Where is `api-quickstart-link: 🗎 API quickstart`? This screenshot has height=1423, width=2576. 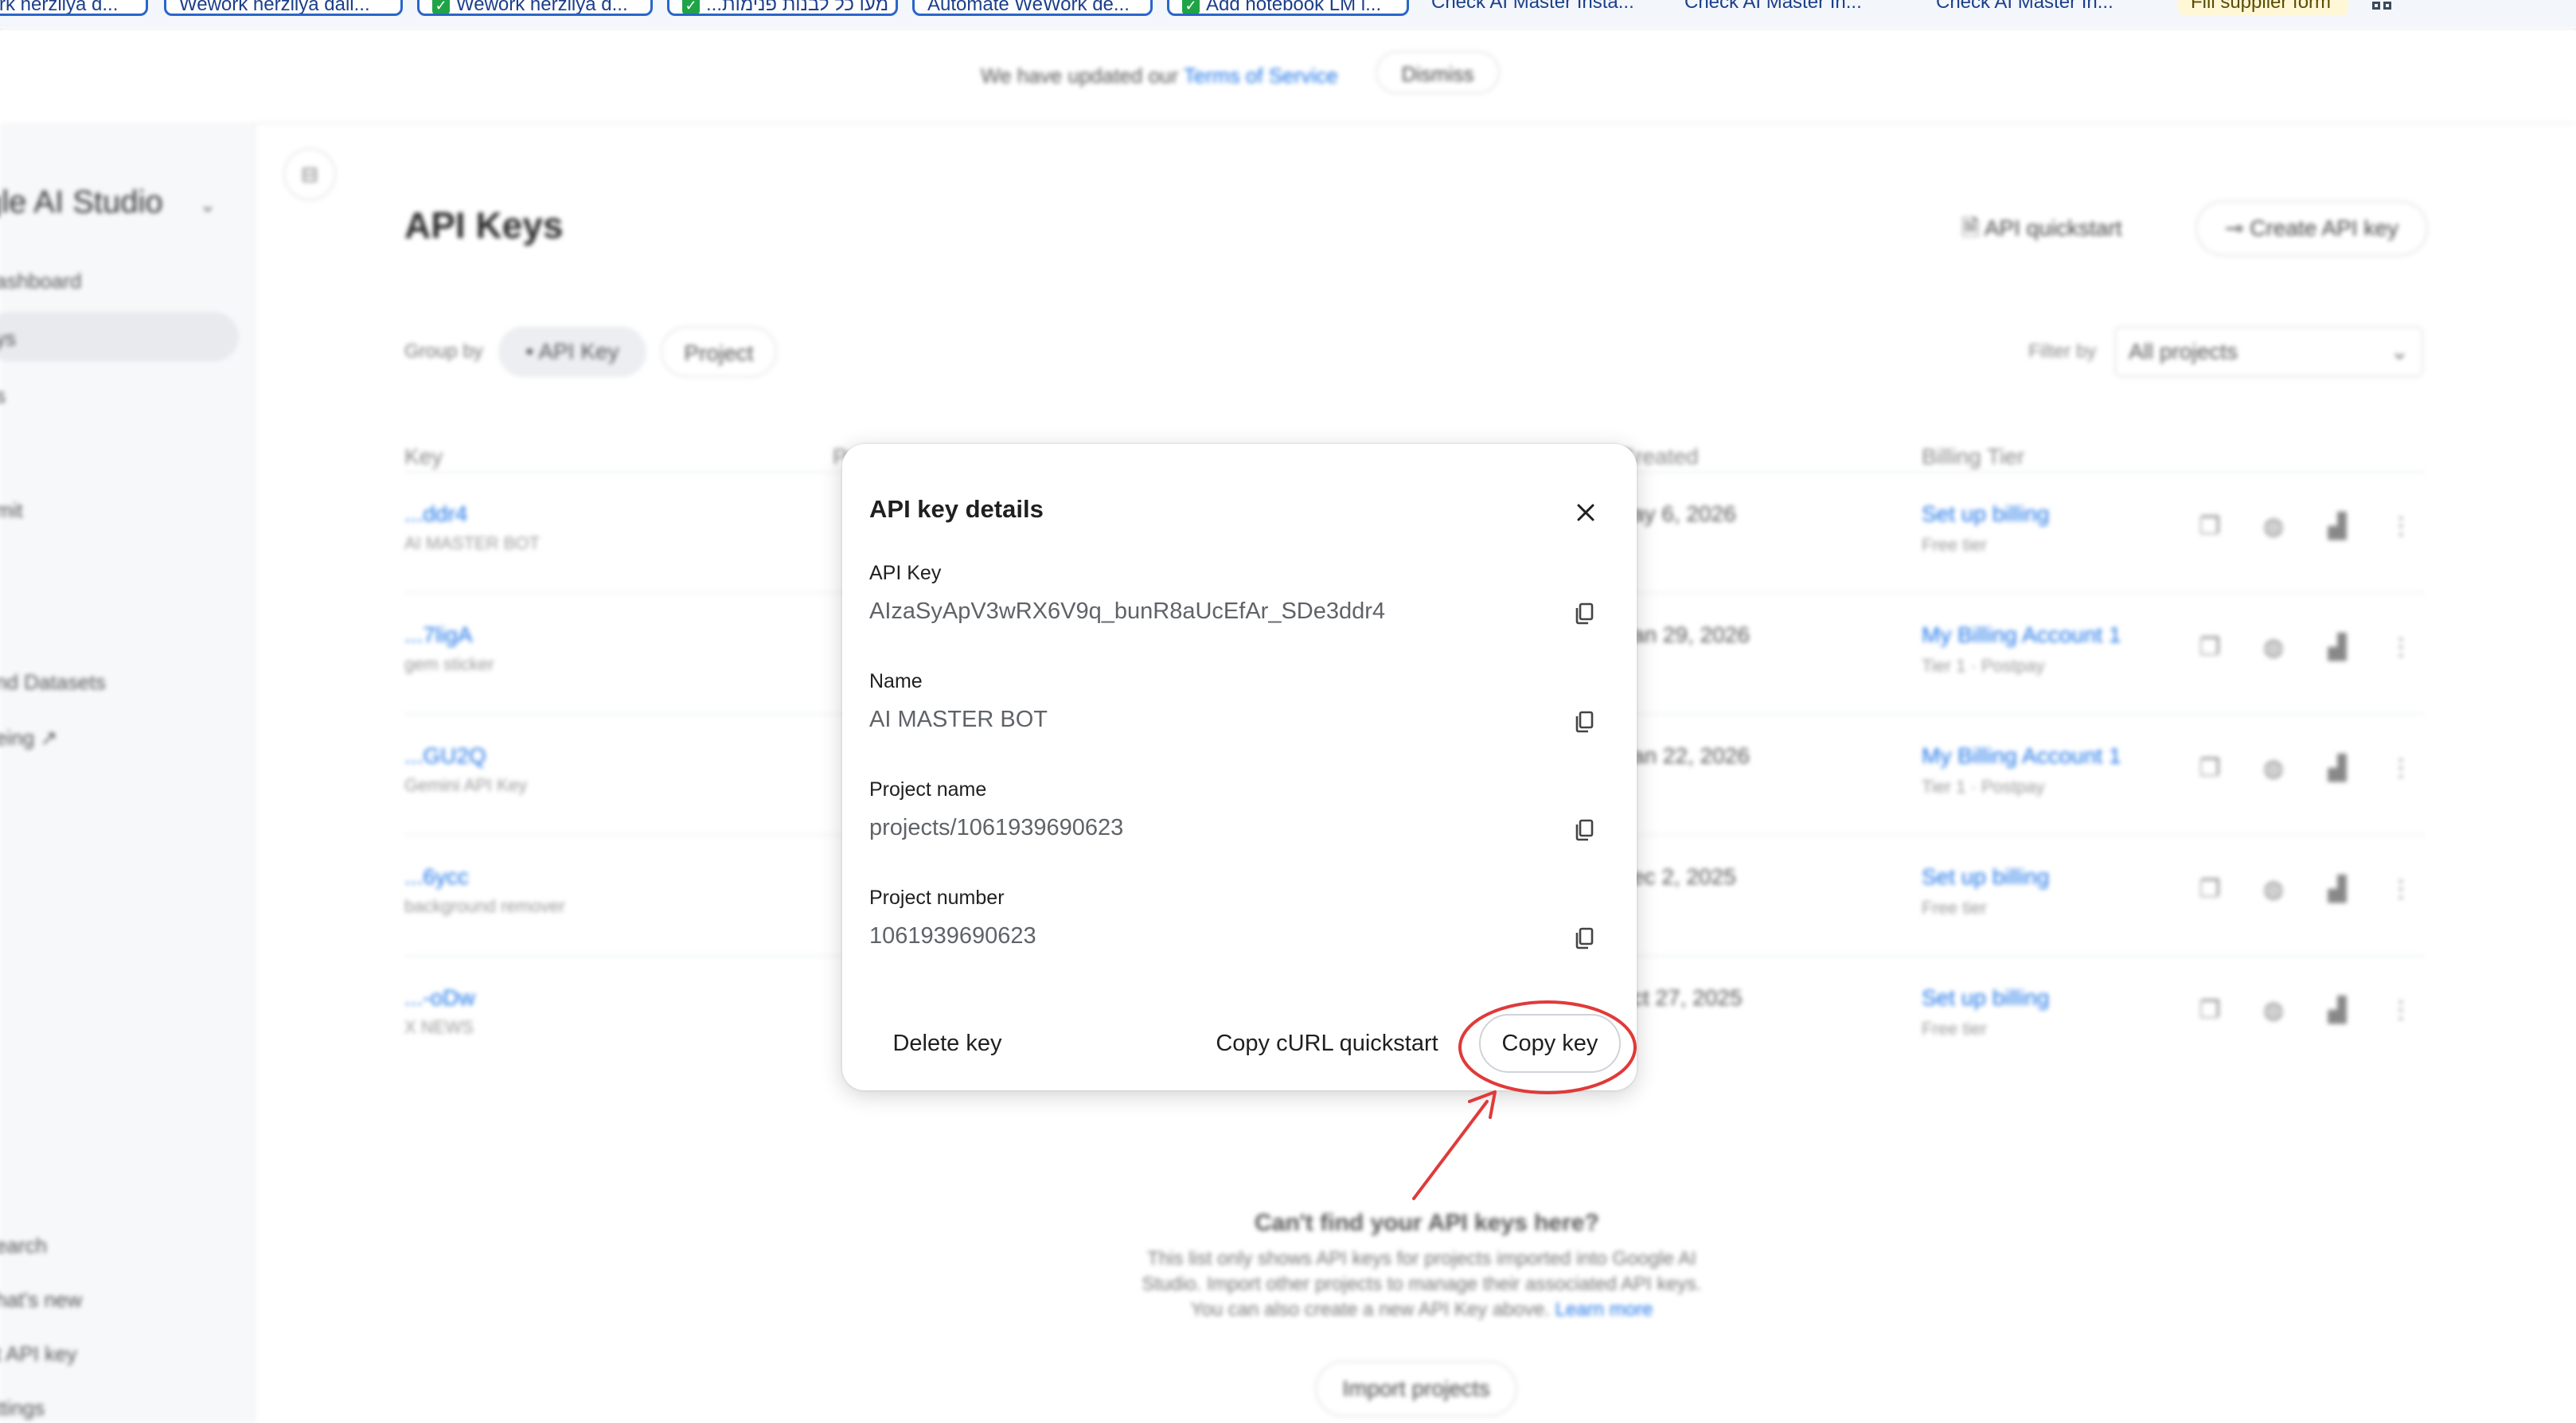 api-quickstart-link: 🗎 API quickstart is located at coordinates (2041, 231).